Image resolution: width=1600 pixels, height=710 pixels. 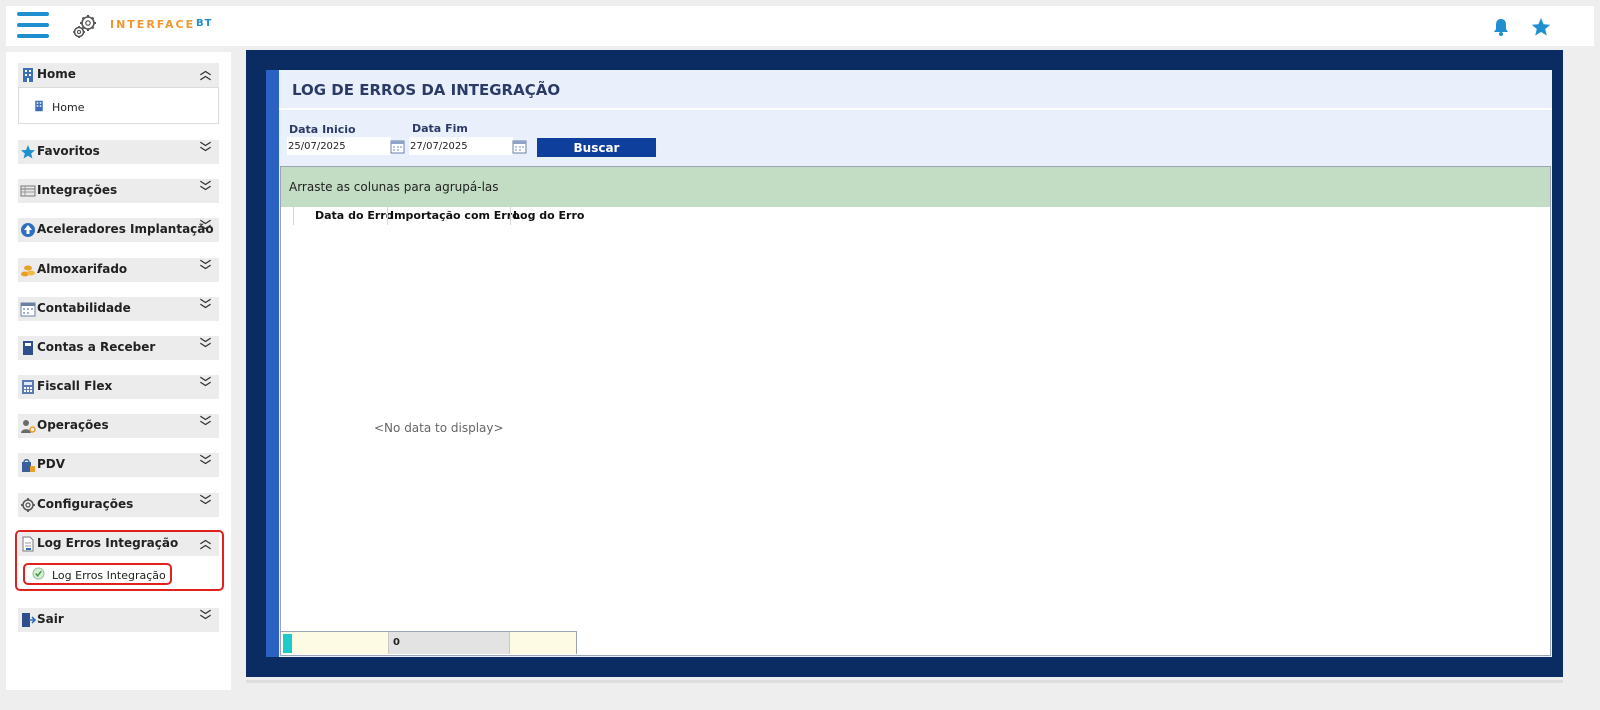 What do you see at coordinates (596, 147) in the screenshot?
I see `search-button: Buscar` at bounding box center [596, 147].